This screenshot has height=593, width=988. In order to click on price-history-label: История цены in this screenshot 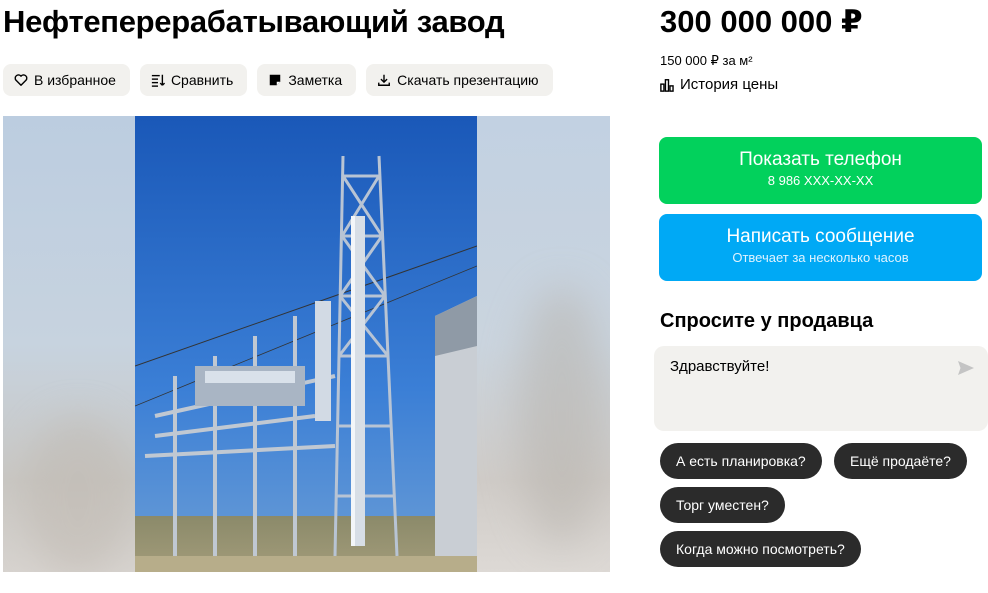, I will do `click(729, 84)`.